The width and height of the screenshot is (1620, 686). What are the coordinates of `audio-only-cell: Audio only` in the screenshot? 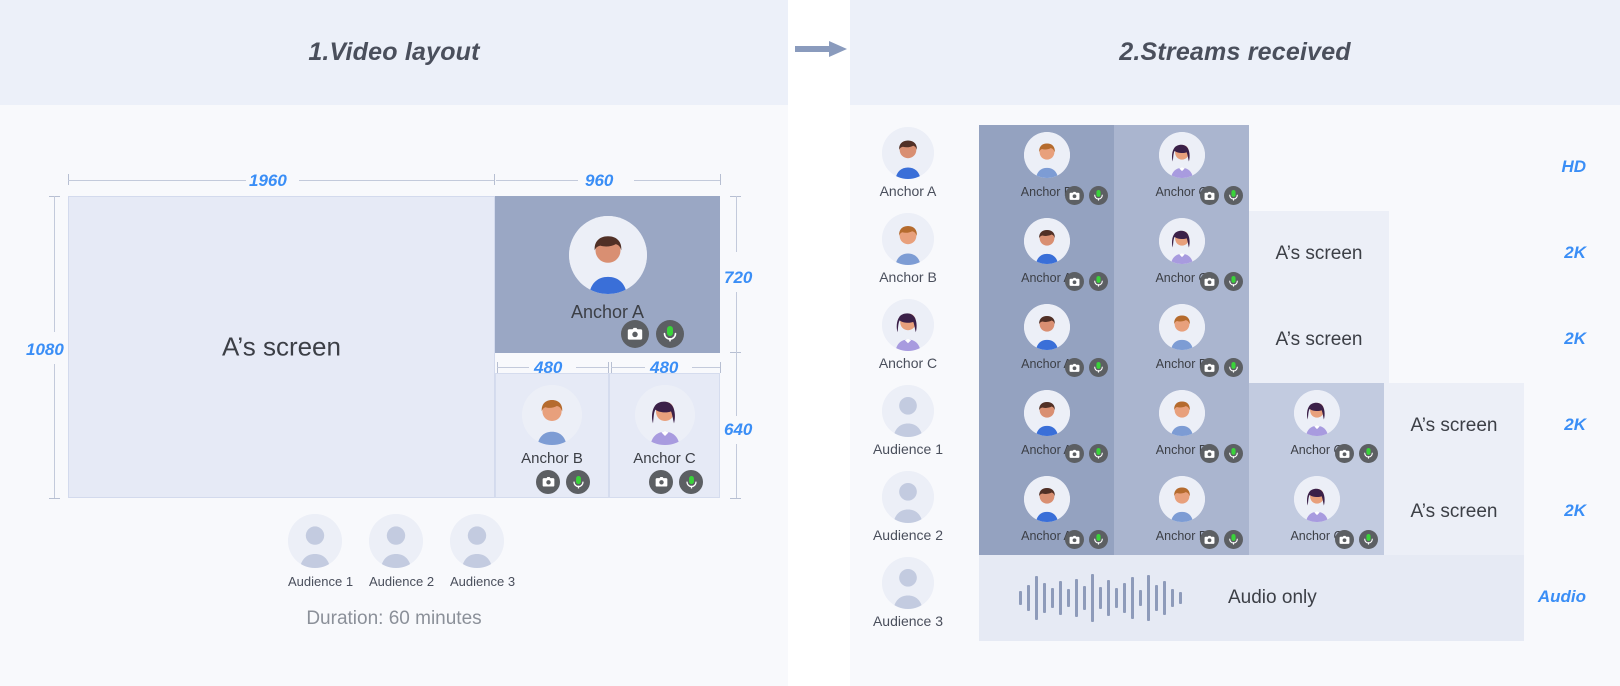 It's located at (1251, 598).